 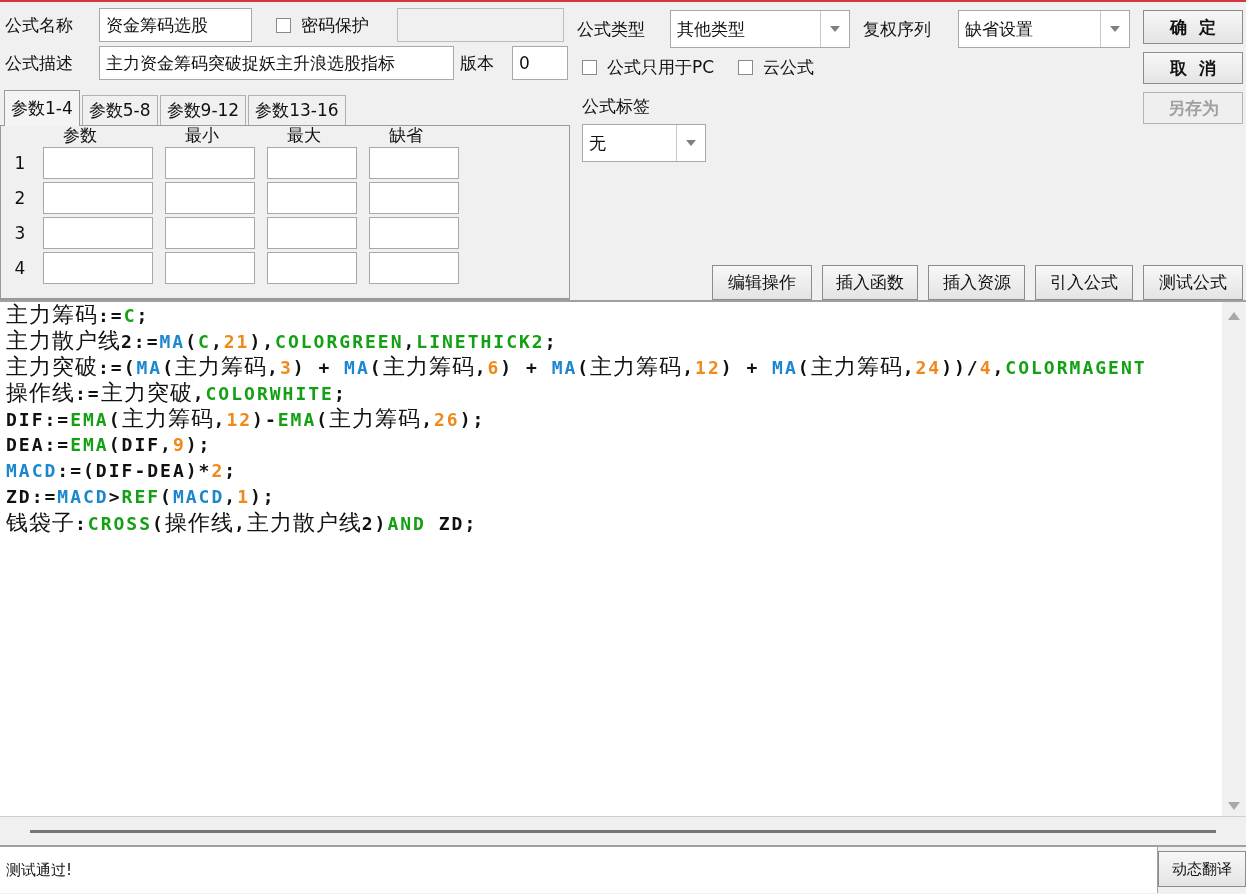 What do you see at coordinates (1084, 282) in the screenshot?
I see `toolbar-button: 引入公式` at bounding box center [1084, 282].